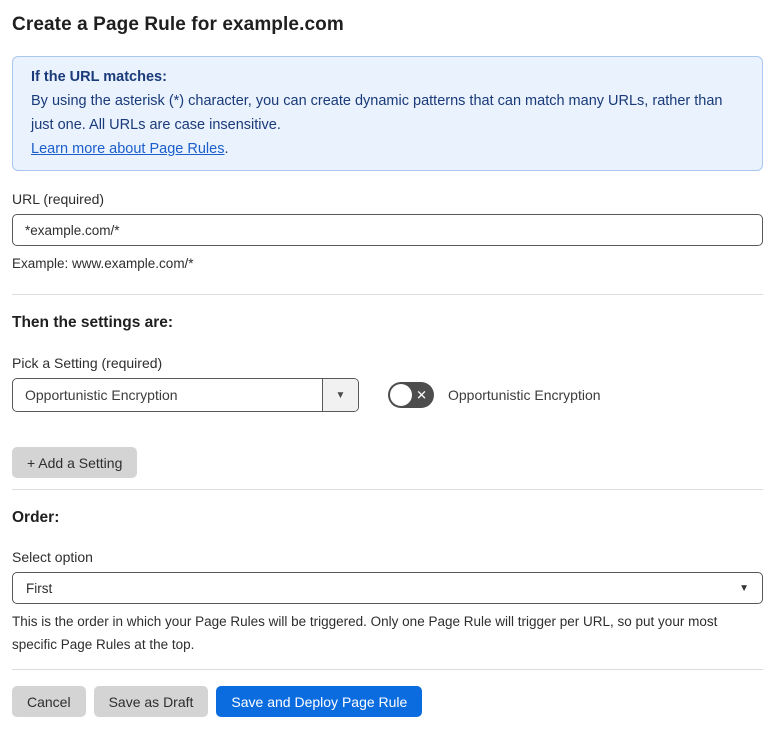 This screenshot has width=775, height=729. I want to click on setting-dropdown-arrow-button: ▼, so click(340, 395).